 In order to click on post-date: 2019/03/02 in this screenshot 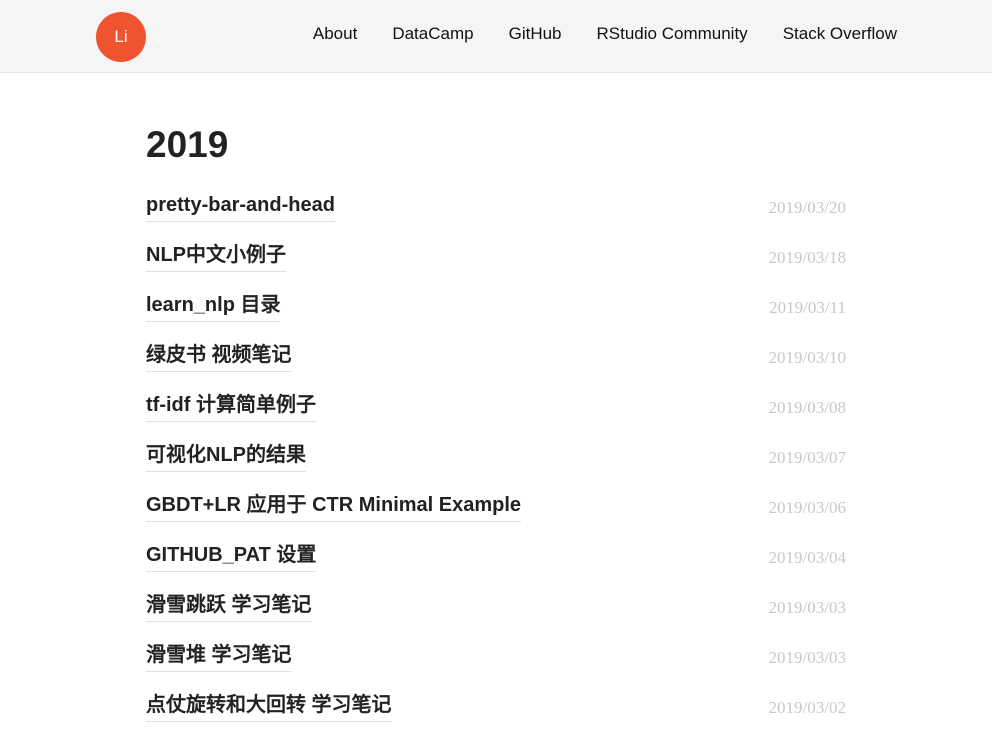, I will do `click(807, 707)`.